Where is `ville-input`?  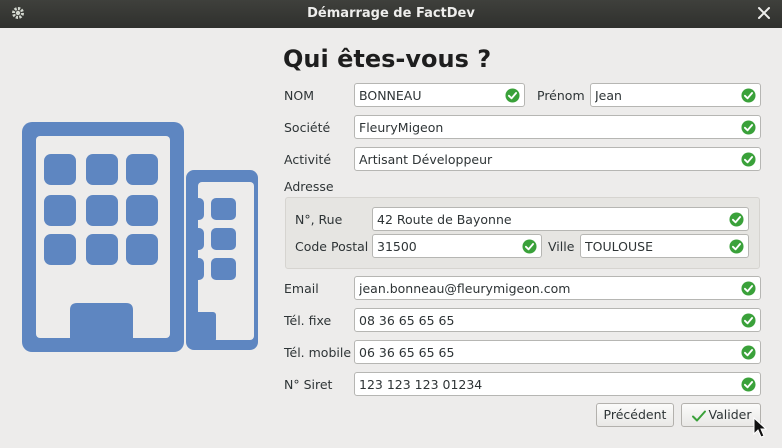 ville-input is located at coordinates (654, 246).